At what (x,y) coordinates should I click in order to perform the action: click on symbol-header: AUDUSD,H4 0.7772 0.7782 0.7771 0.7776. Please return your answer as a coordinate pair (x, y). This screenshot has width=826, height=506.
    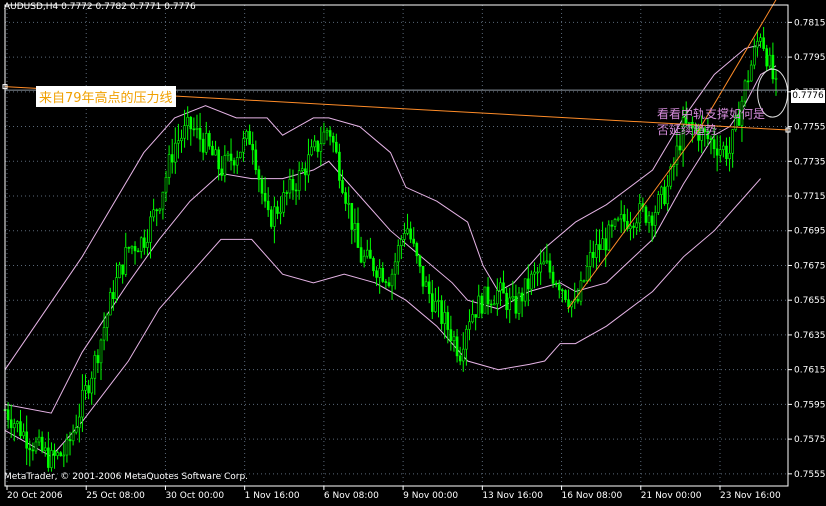
    Looking at the image, I should click on (100, 7).